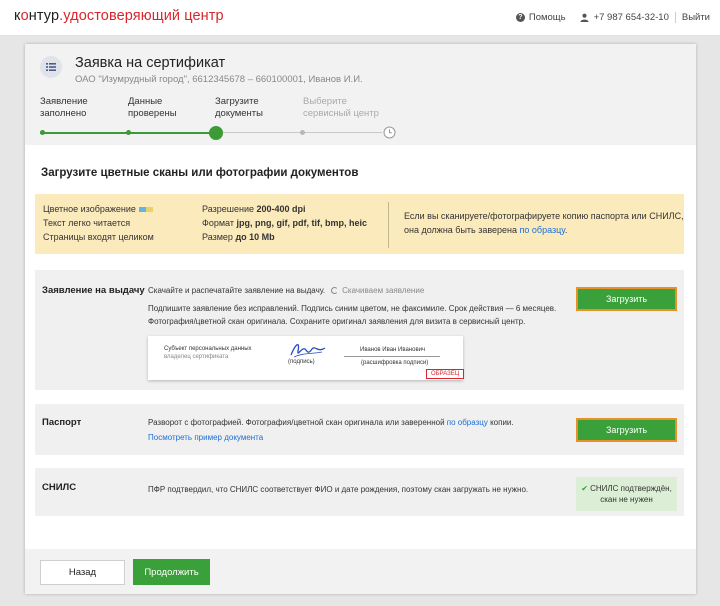  Describe the element at coordinates (44, 16) in the screenshot. I see `logo-text: нтур` at that location.